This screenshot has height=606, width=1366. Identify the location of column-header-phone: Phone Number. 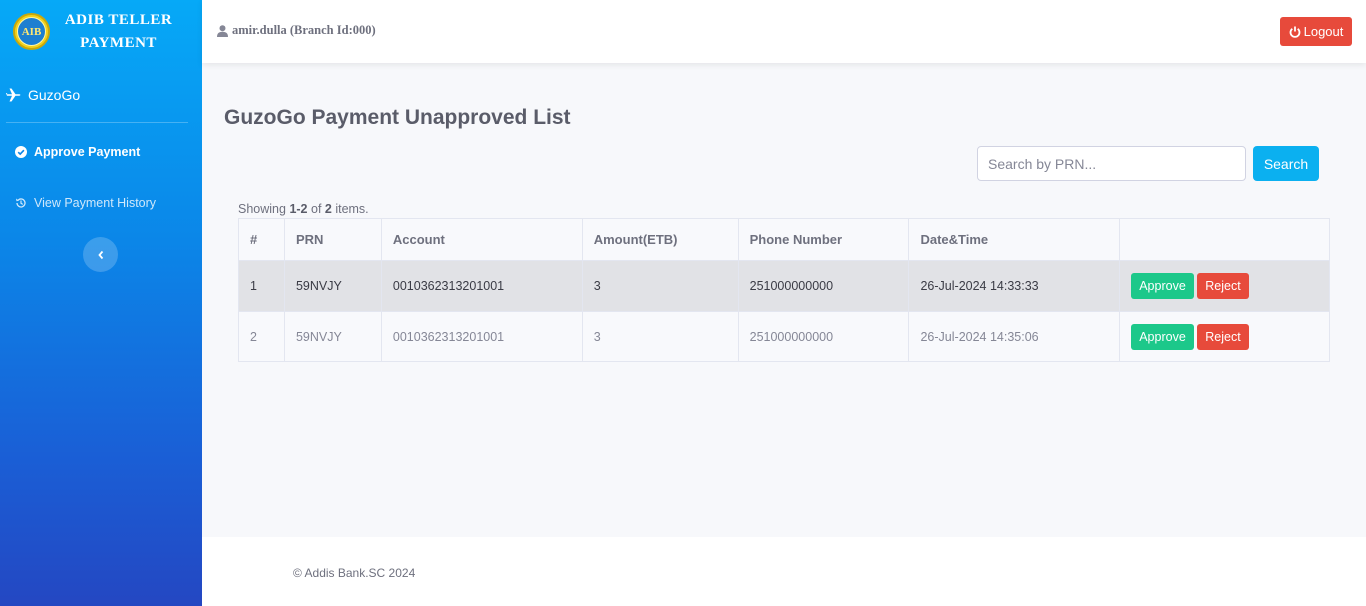
(823, 239).